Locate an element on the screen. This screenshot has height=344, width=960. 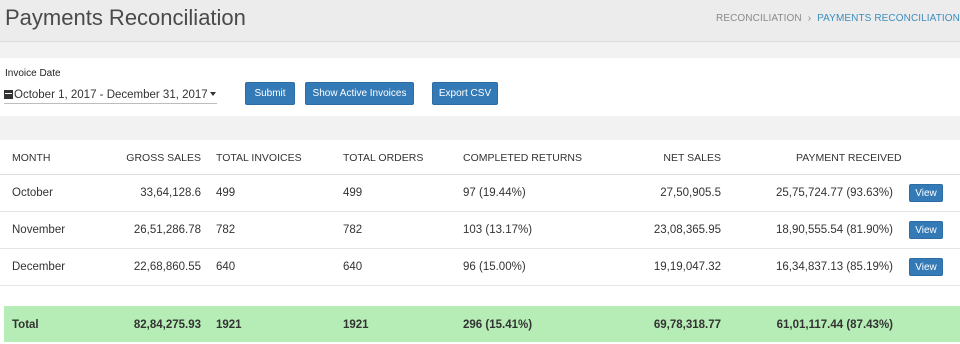
column-header-month: MONTH is located at coordinates (31, 158).